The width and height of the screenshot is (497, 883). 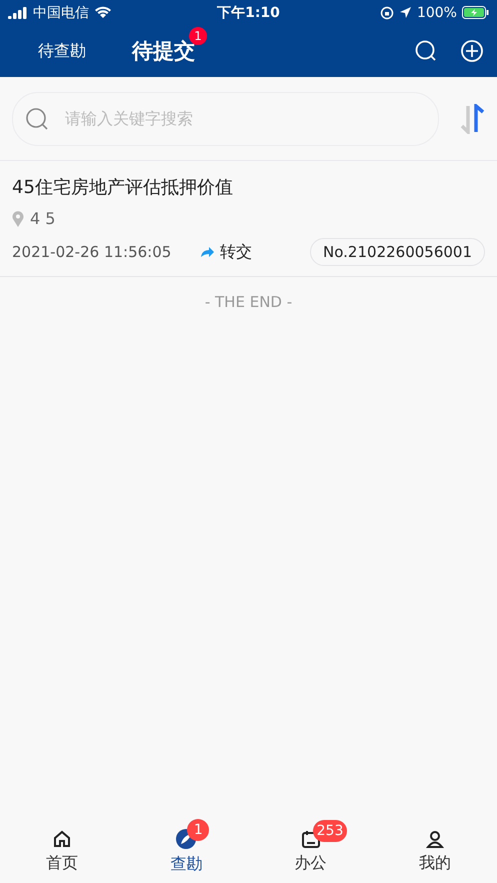 I want to click on nav-item: 我的, so click(x=434, y=851).